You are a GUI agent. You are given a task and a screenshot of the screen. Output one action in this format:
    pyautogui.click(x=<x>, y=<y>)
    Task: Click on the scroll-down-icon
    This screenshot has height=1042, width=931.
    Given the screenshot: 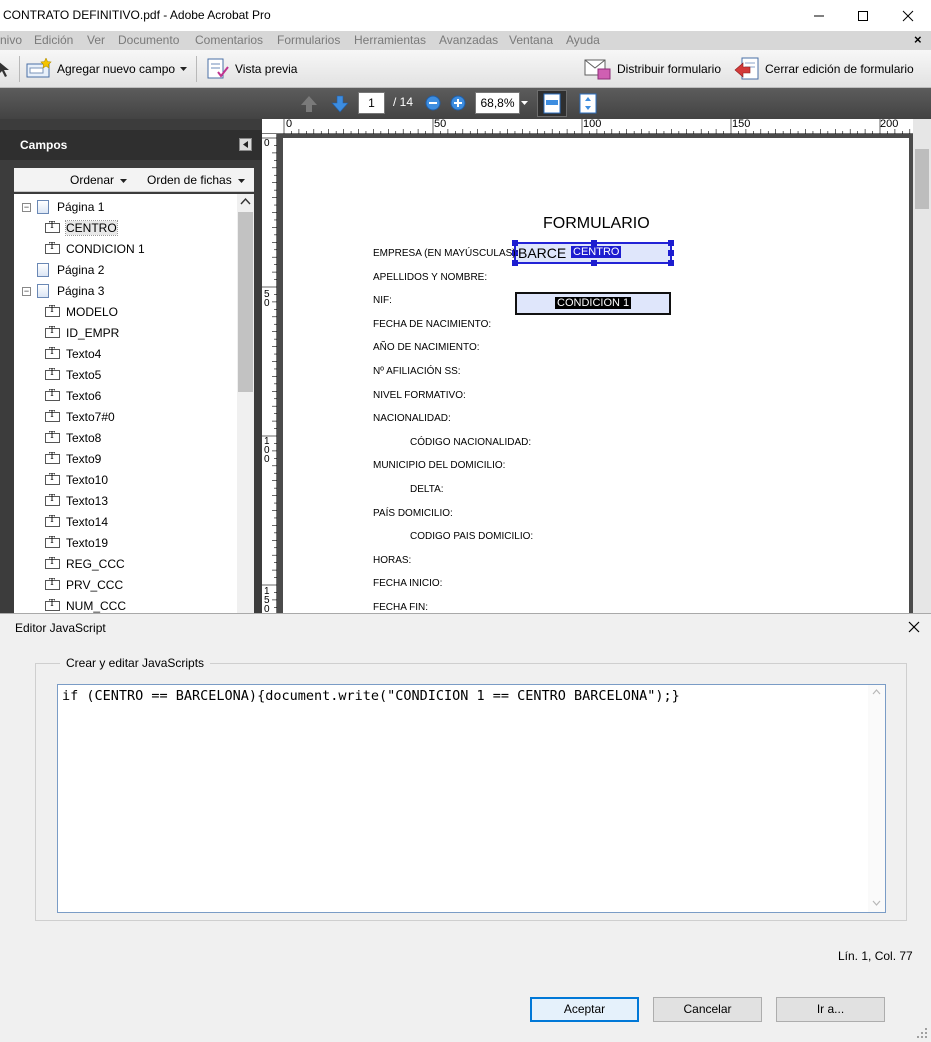 What is the action you would take?
    pyautogui.click(x=876, y=903)
    